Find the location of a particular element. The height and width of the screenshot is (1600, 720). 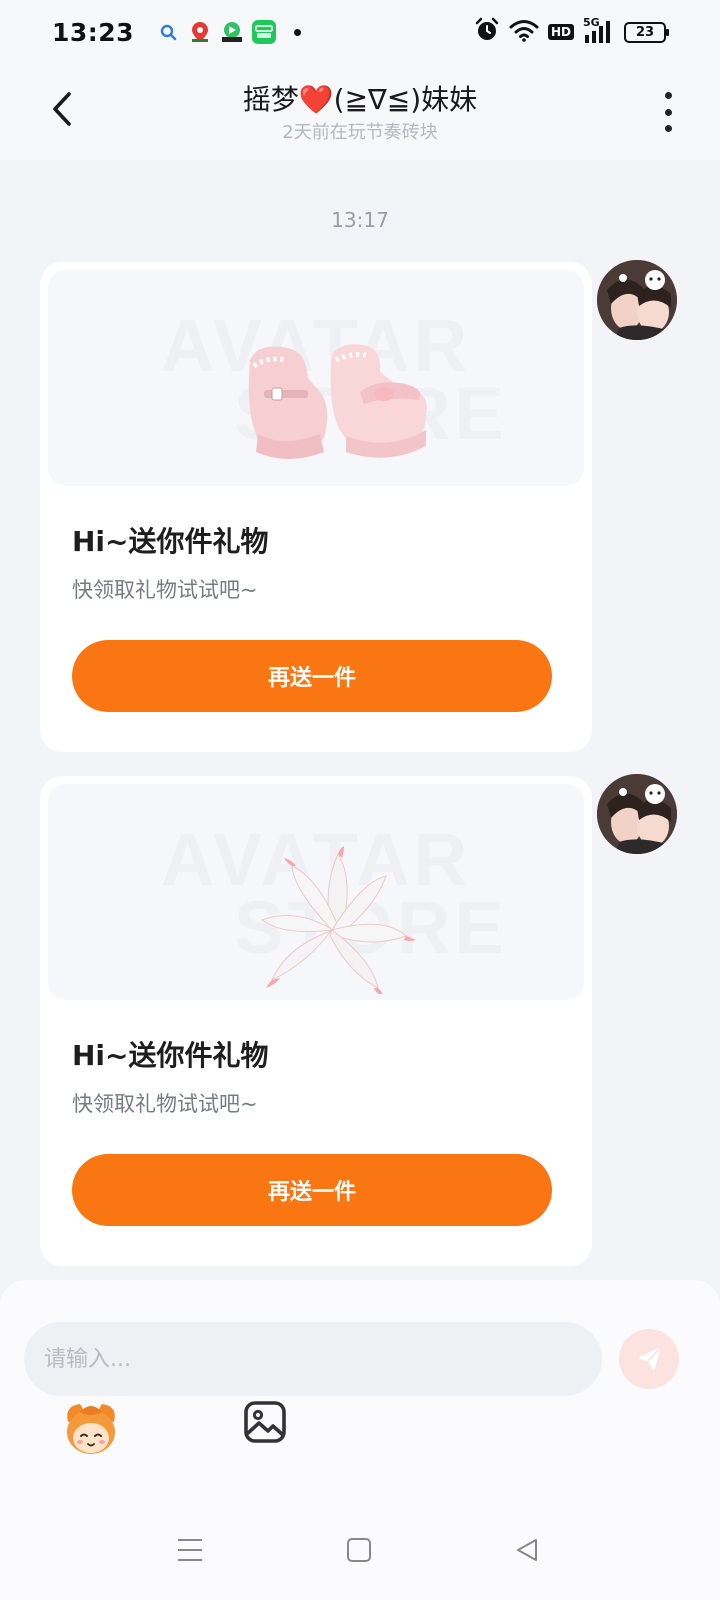

map-app-icon is located at coordinates (200, 32).